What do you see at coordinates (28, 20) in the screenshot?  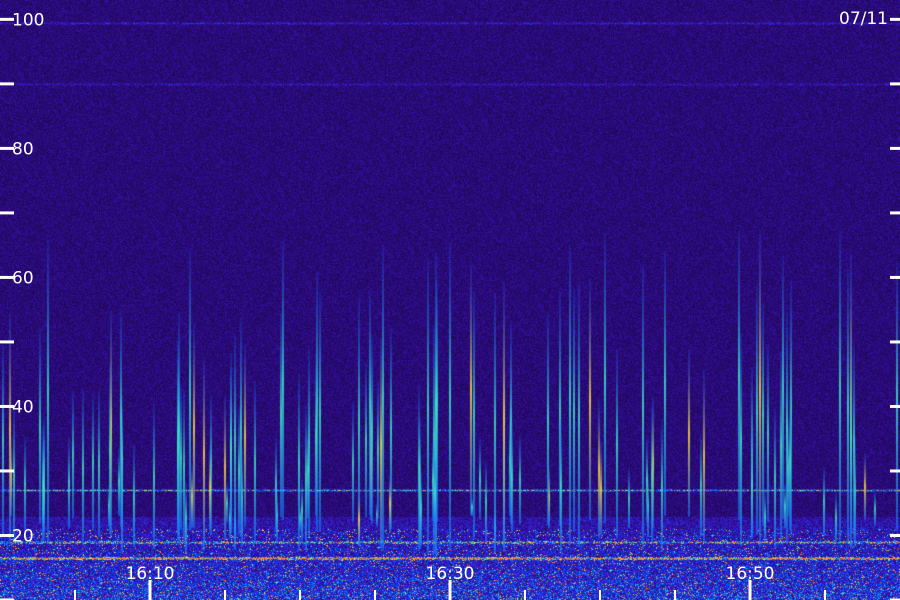 I see `y-tick-label: 100` at bounding box center [28, 20].